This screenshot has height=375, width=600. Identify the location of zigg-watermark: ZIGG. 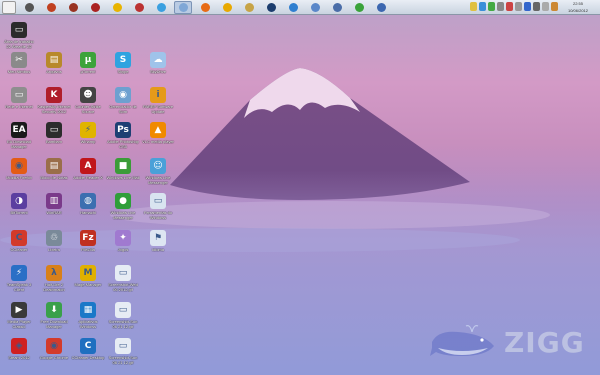
(506, 342).